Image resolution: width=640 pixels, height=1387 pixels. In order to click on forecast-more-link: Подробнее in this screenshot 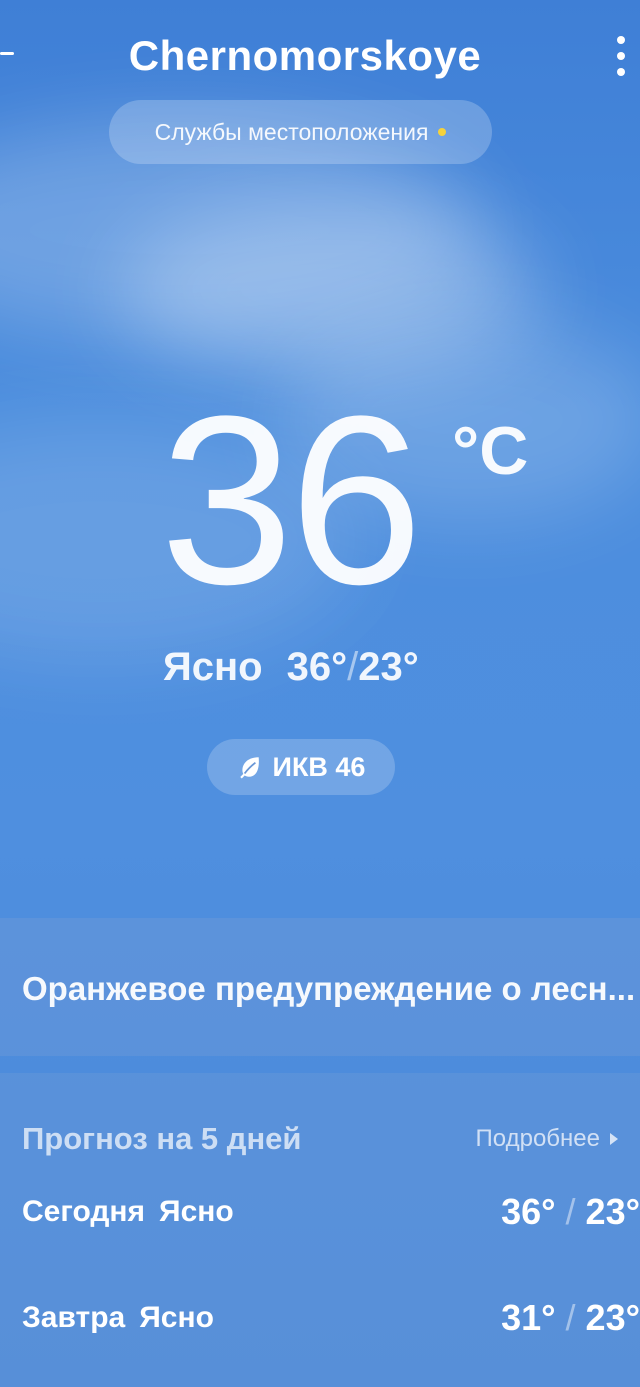, I will do `click(547, 1139)`.